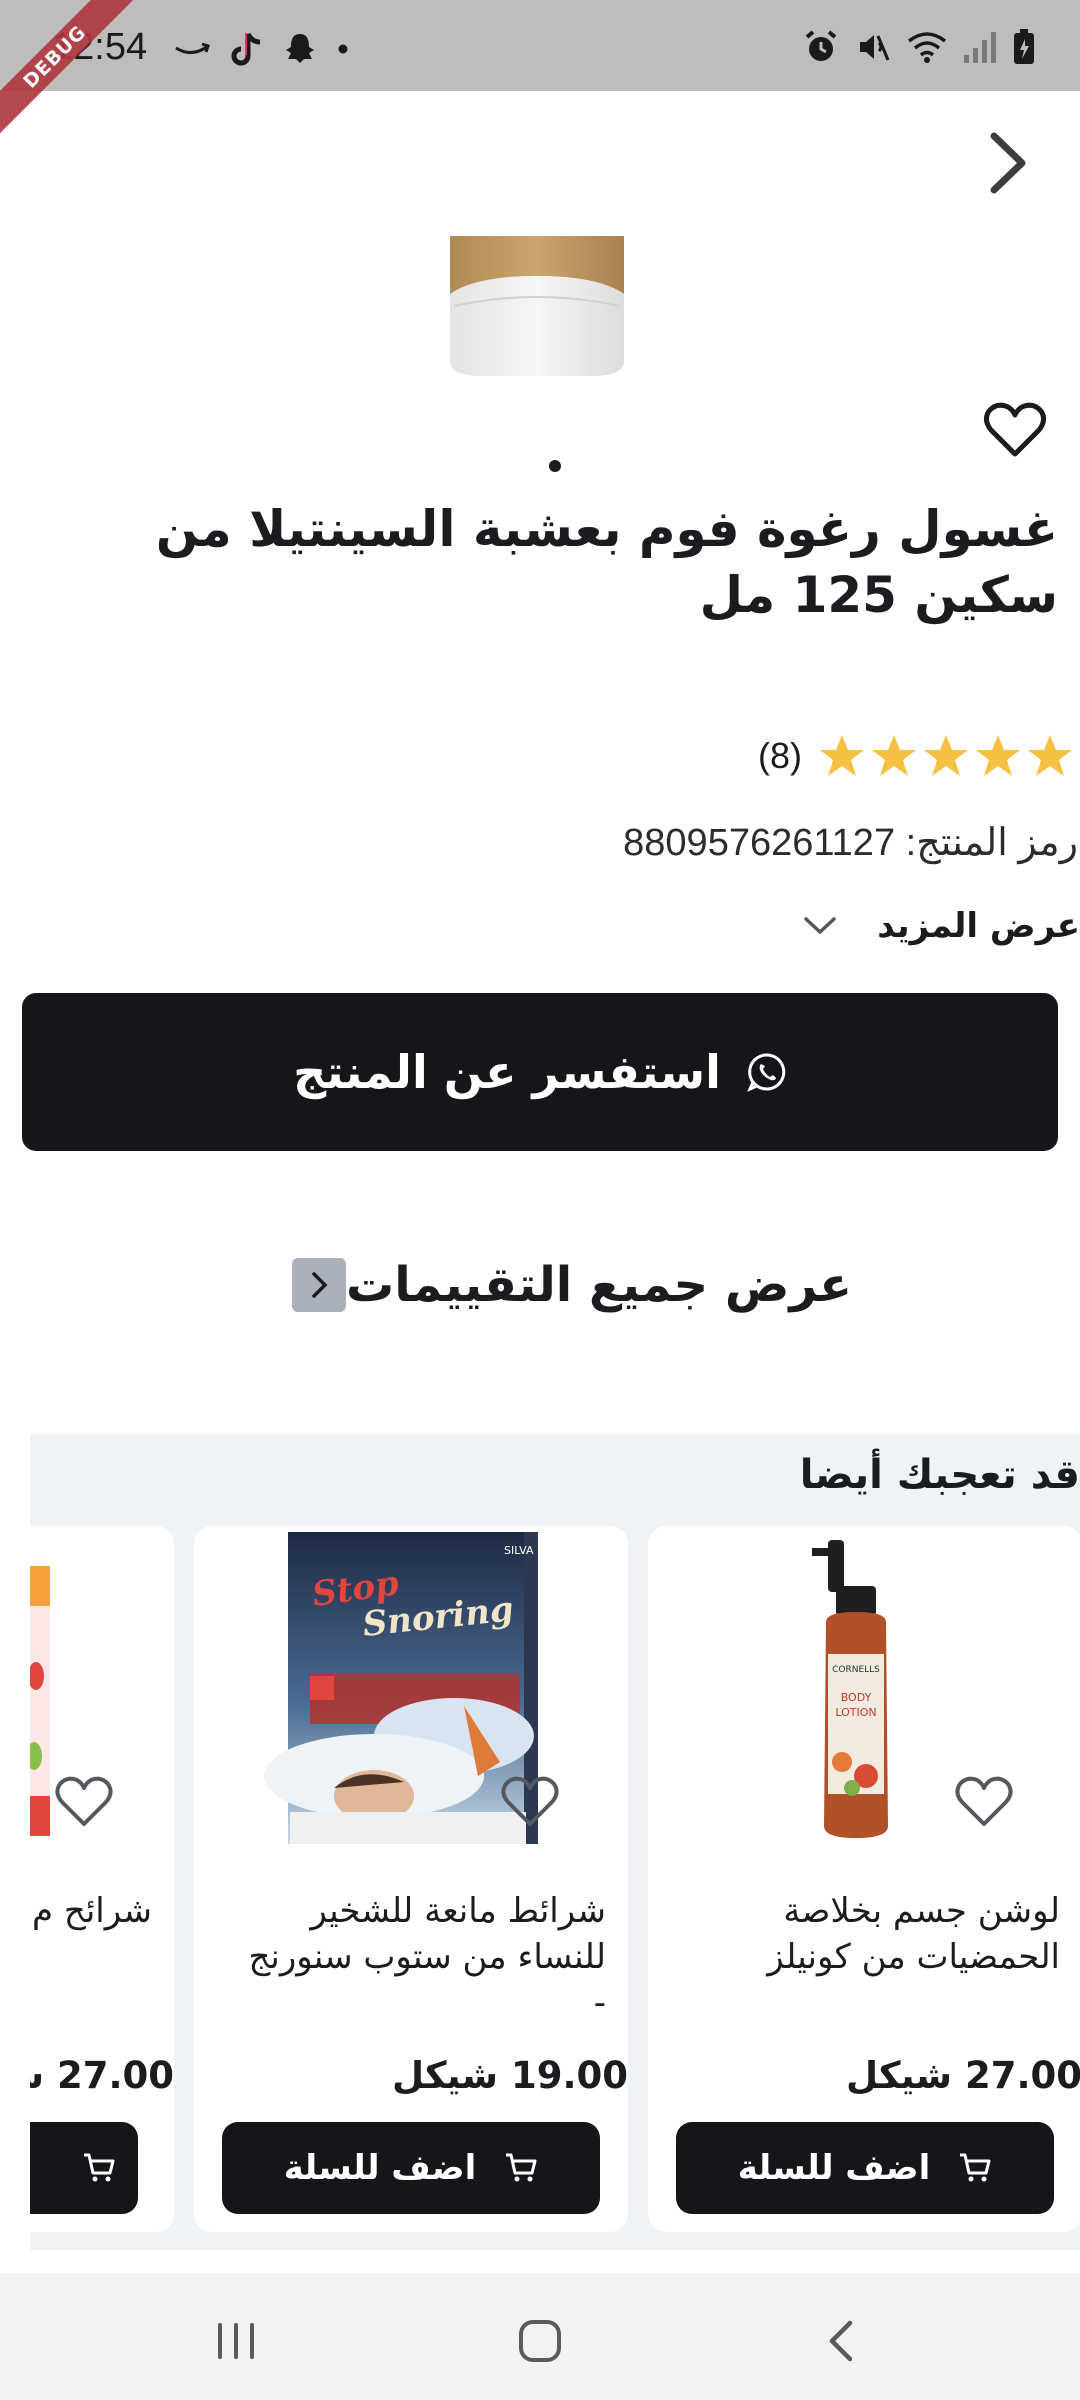 This screenshot has width=1080, height=2400. I want to click on svg-text: CORNELLS, so click(856, 1670).